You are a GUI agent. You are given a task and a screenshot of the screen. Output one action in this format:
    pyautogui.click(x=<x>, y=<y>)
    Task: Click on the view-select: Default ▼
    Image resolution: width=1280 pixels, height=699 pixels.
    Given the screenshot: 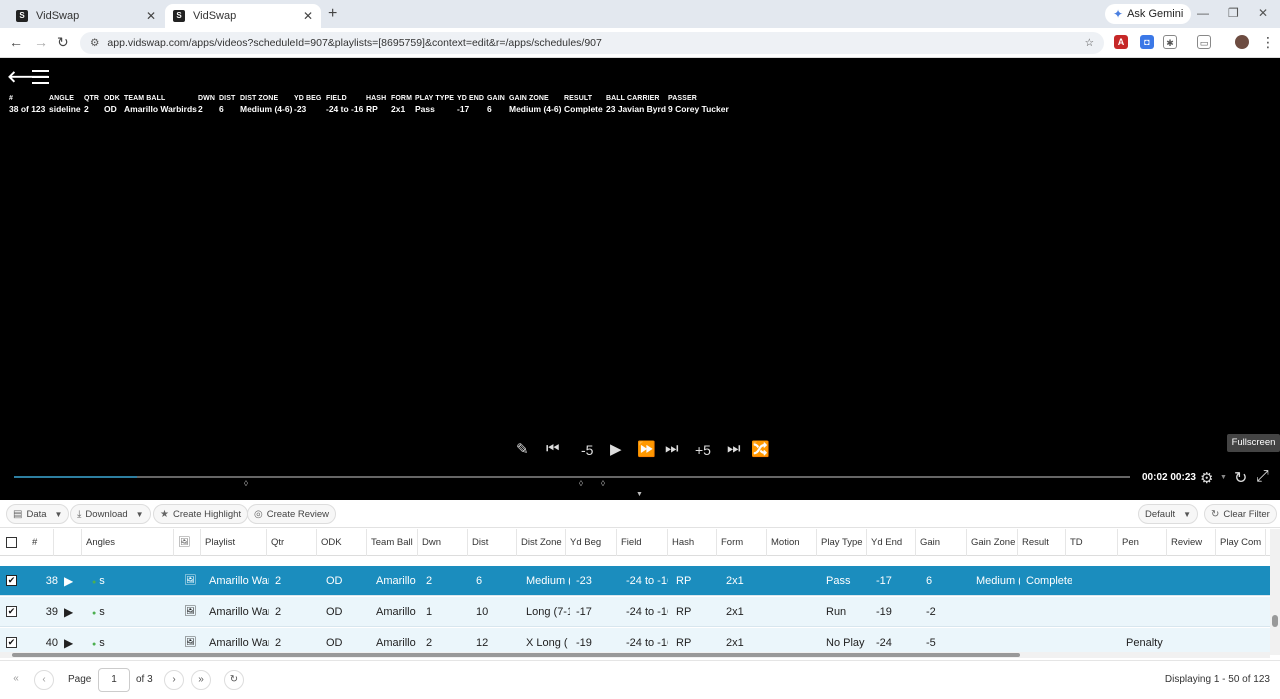 What is the action you would take?
    pyautogui.click(x=1168, y=514)
    